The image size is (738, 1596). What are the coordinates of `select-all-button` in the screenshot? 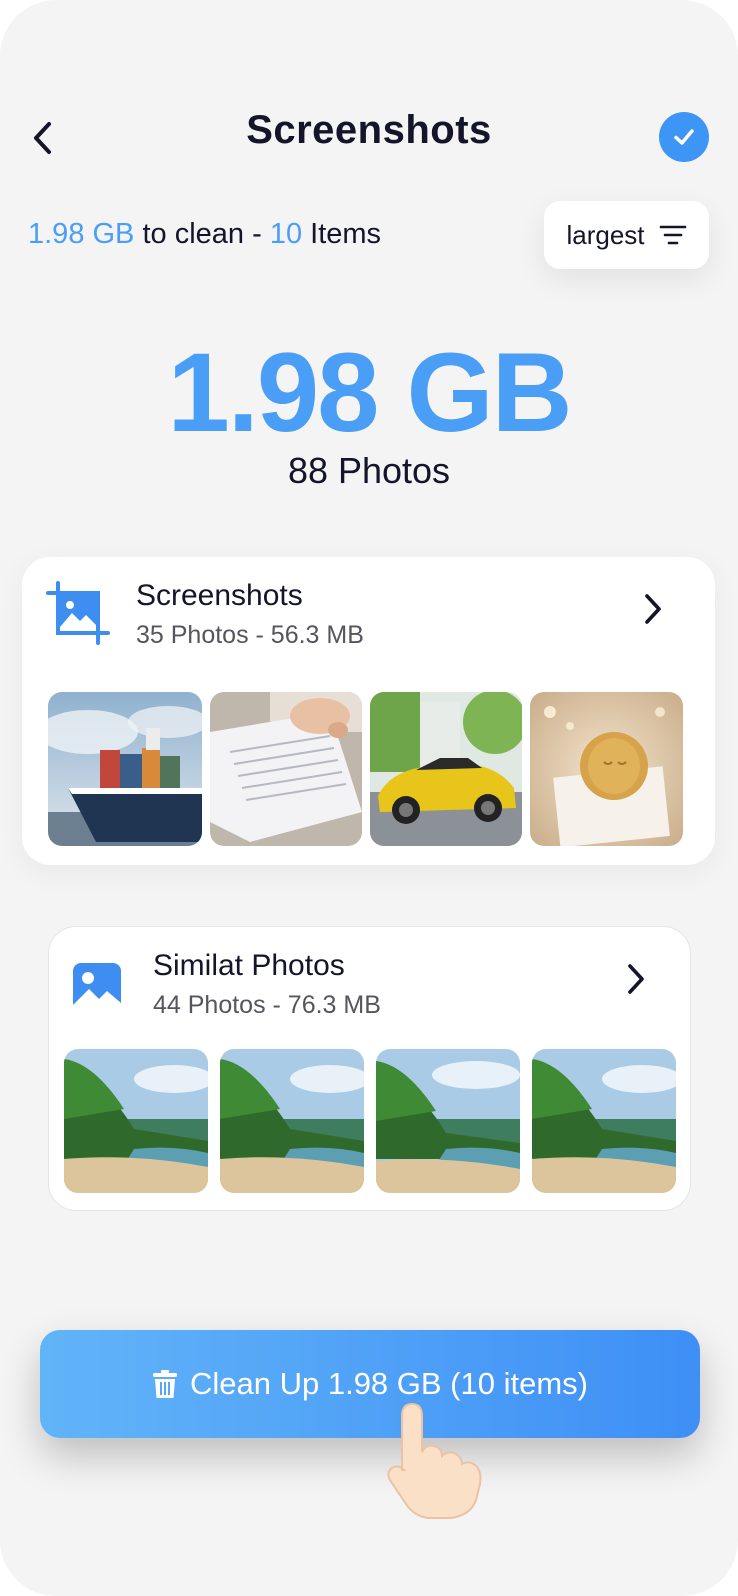 It's located at (684, 137).